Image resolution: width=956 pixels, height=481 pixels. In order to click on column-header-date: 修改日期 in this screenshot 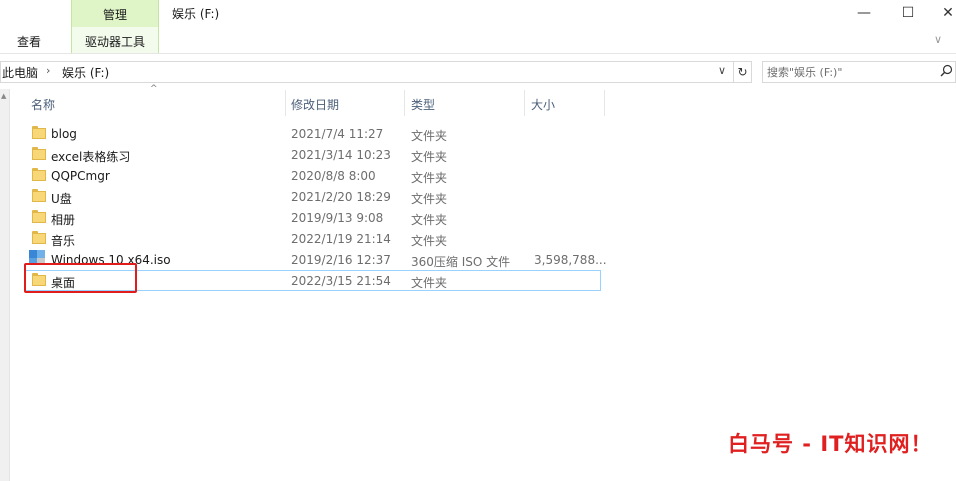, I will do `click(315, 104)`.